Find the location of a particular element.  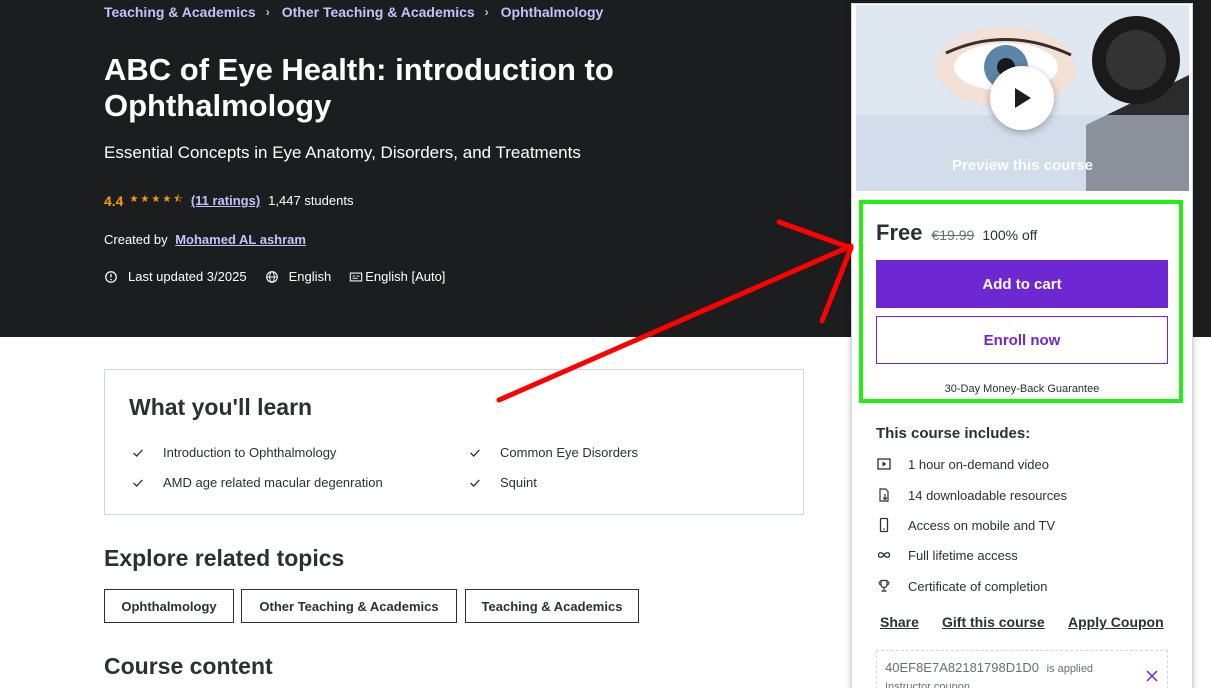

green-highlight-box is located at coordinates (1021, 301).